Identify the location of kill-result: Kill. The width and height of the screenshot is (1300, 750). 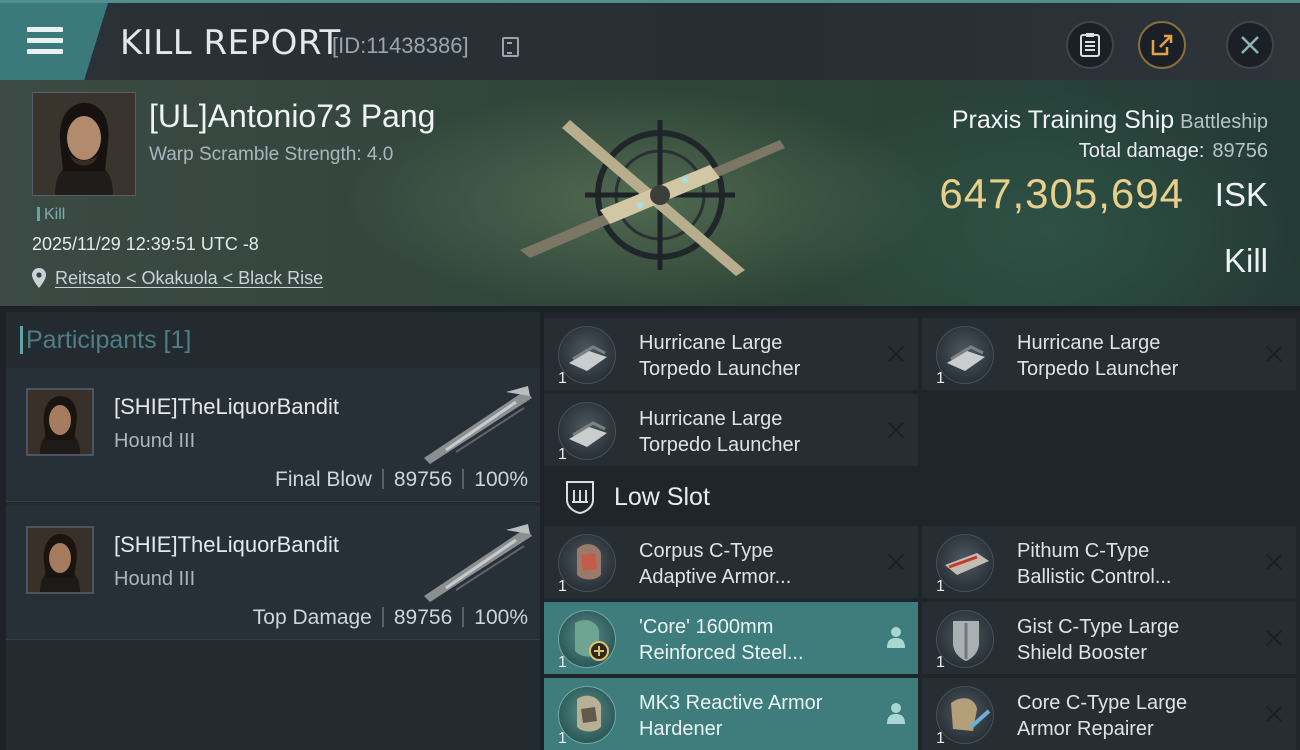
(1245, 260).